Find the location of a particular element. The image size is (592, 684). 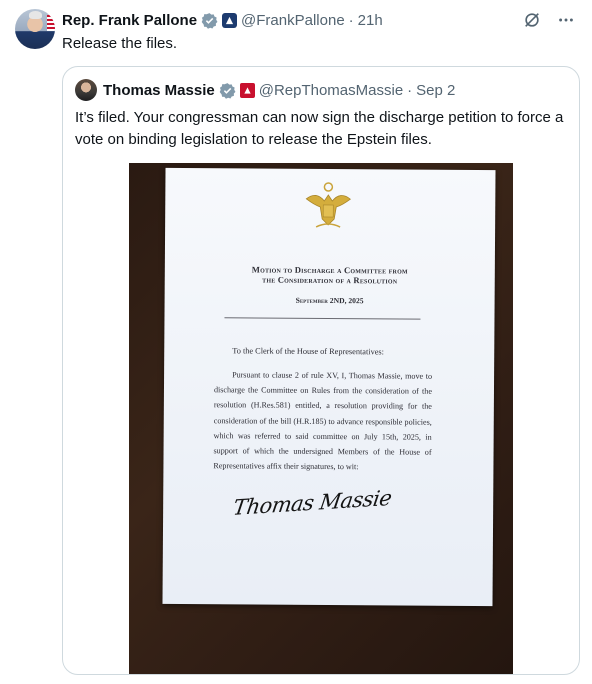

eagle-seal-icon is located at coordinates (328, 205).